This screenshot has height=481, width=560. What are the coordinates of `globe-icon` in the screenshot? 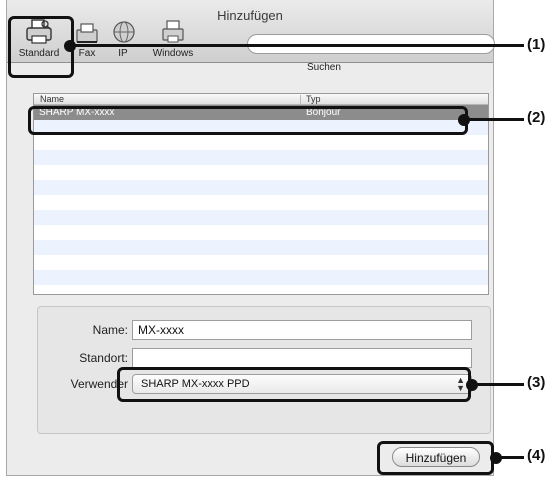 It's located at (124, 32).